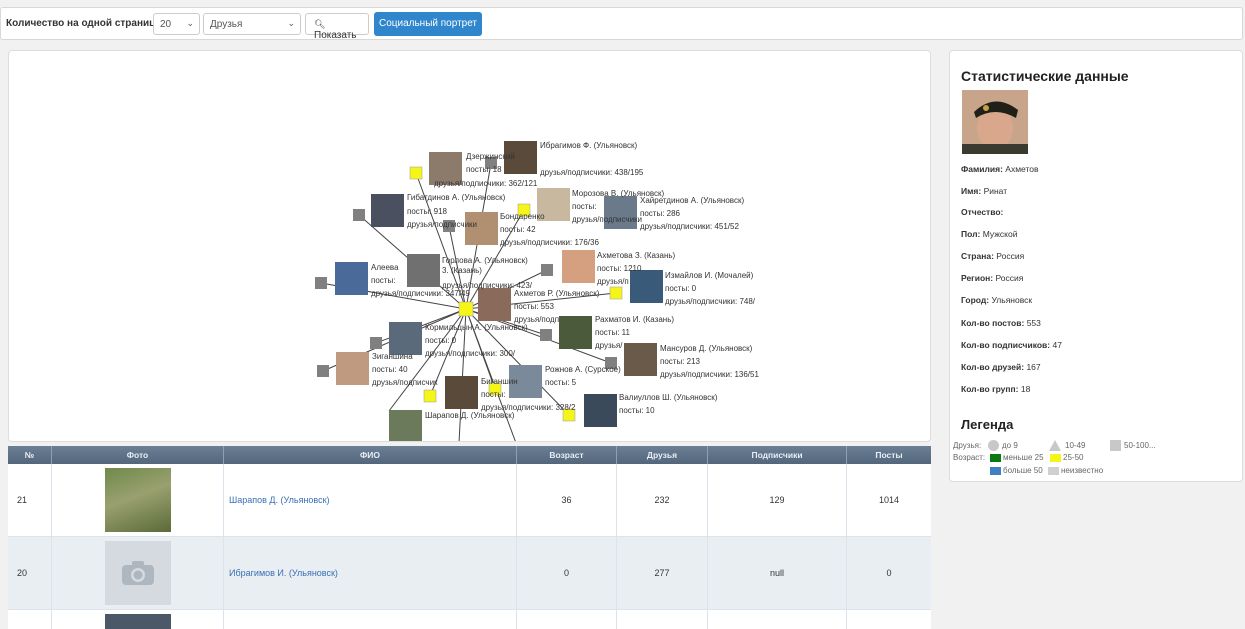 This screenshot has height=629, width=1245. Describe the element at coordinates (987, 424) in the screenshot. I see `legend-title: Легенда` at that location.